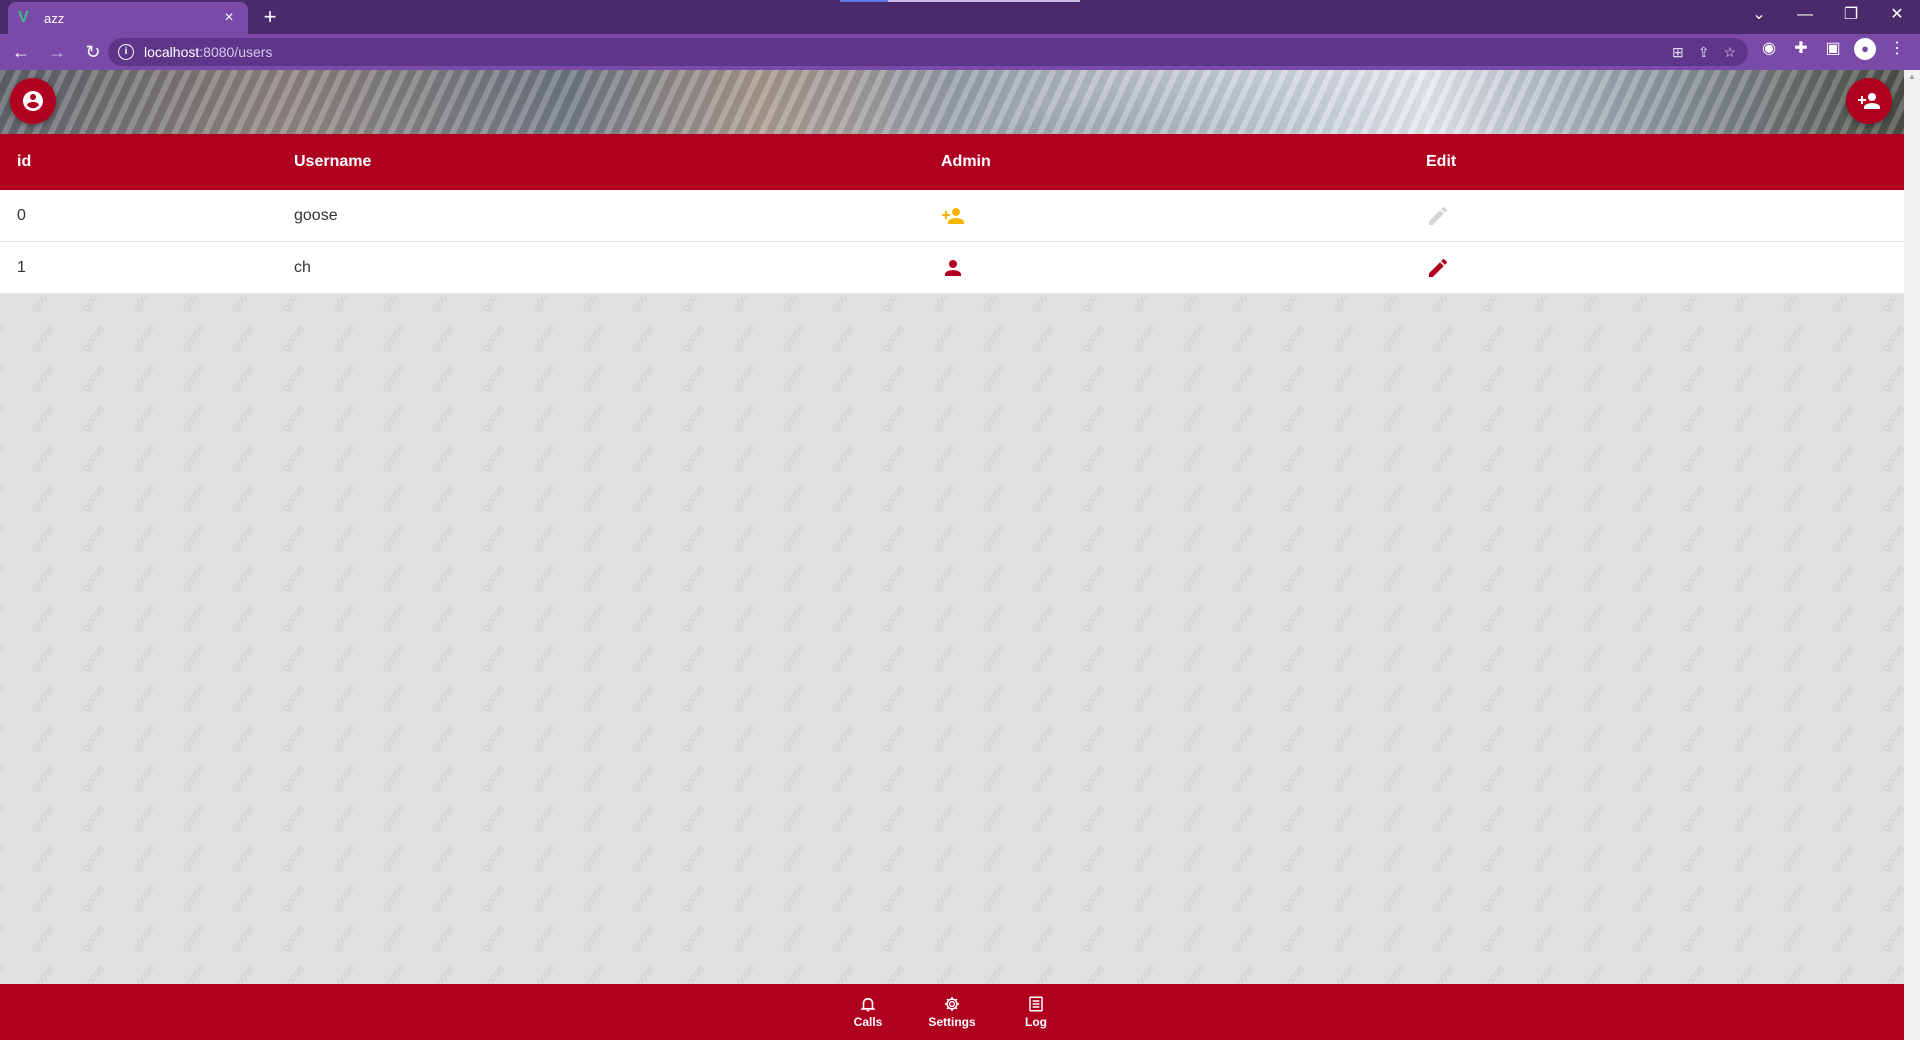 The image size is (1920, 1040). I want to click on header-admin: Admin, so click(1183, 162).